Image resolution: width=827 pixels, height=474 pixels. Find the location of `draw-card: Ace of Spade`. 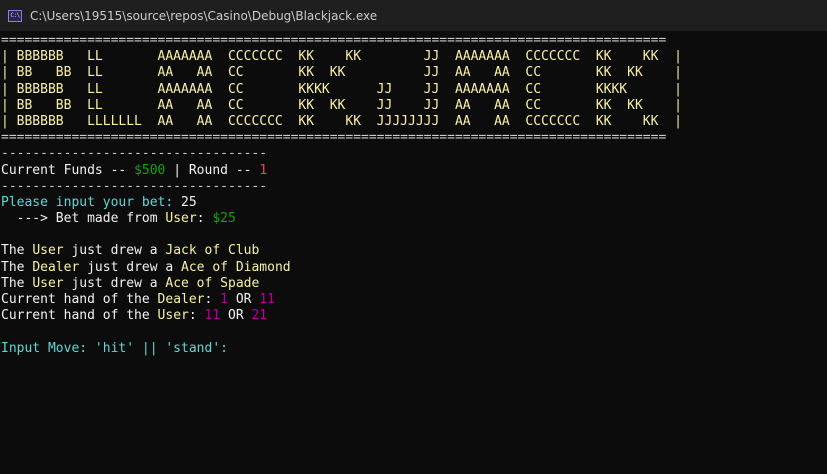

draw-card: Ace of Spade is located at coordinates (212, 283).